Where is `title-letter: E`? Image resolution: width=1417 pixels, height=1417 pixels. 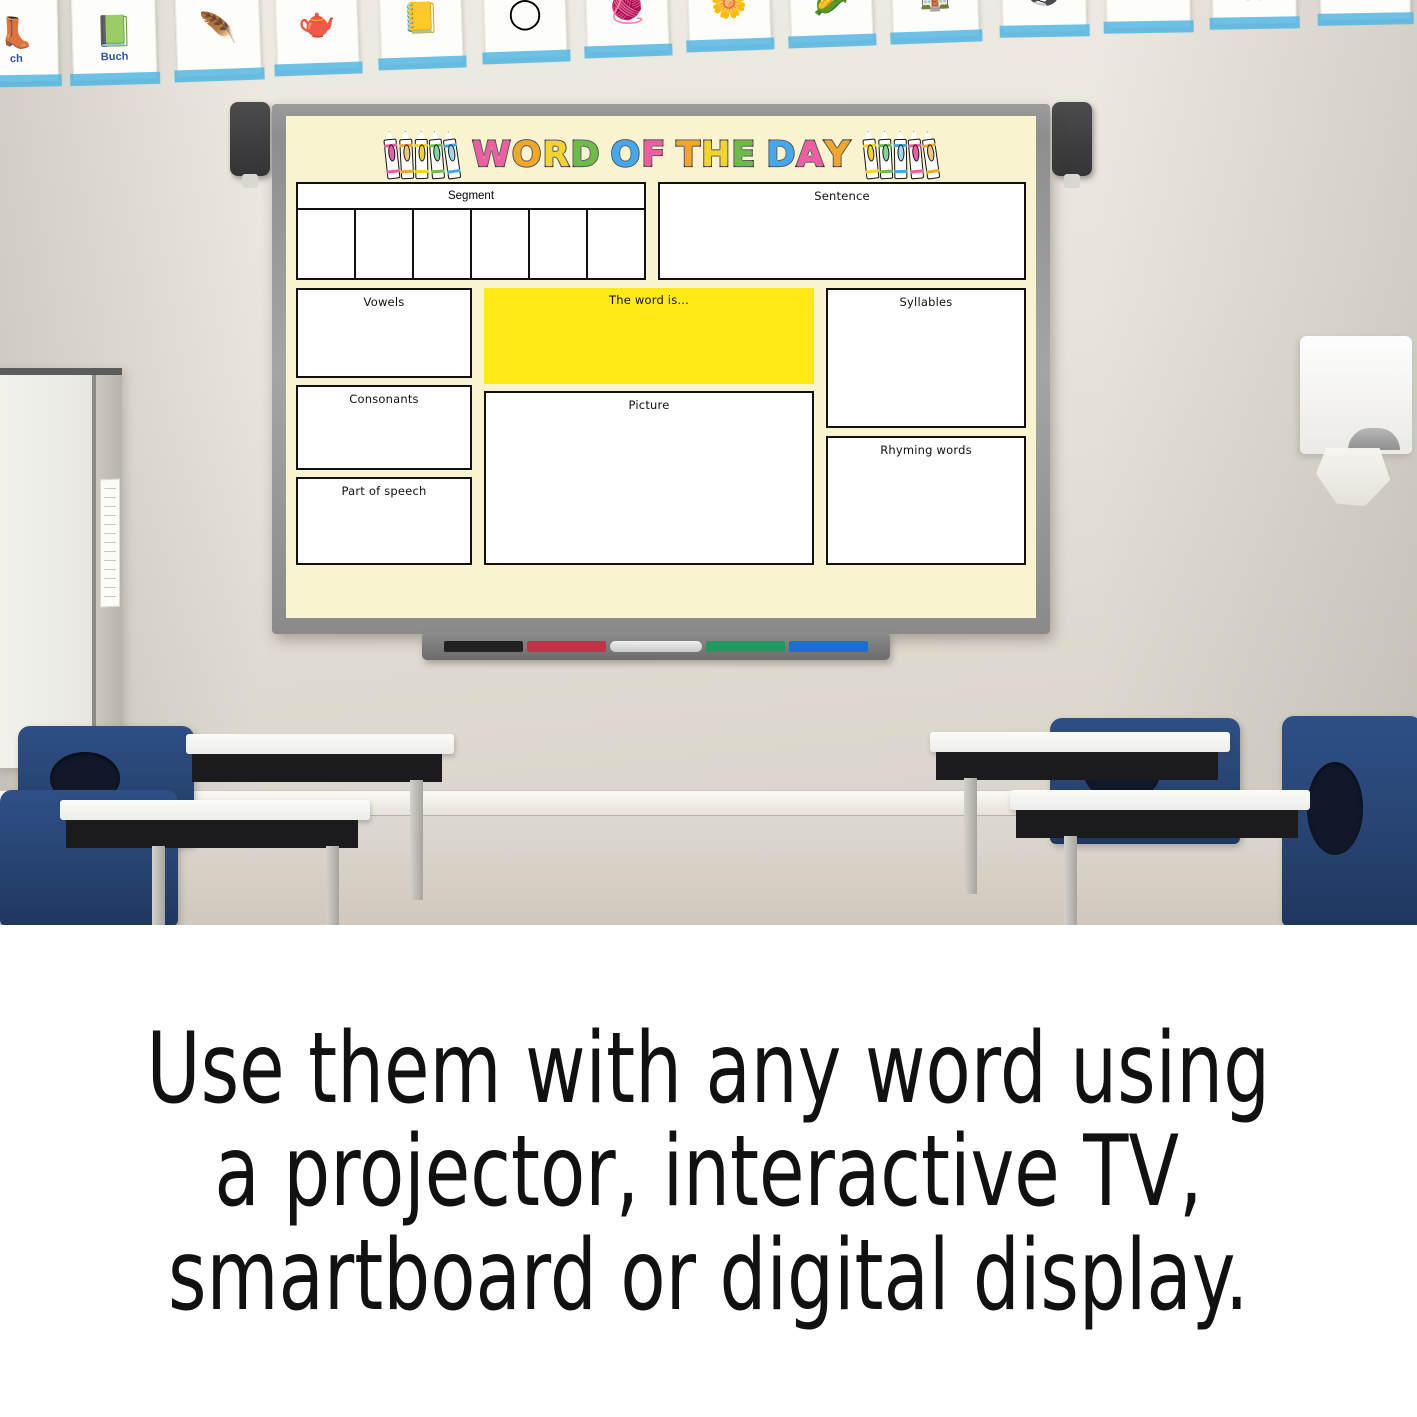 title-letter: E is located at coordinates (743, 154).